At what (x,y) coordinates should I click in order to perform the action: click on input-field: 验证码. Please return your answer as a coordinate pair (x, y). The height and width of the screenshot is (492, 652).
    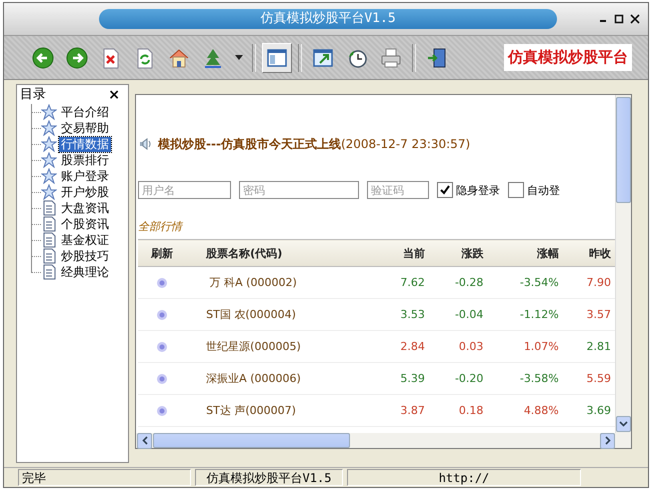
    Looking at the image, I should click on (398, 190).